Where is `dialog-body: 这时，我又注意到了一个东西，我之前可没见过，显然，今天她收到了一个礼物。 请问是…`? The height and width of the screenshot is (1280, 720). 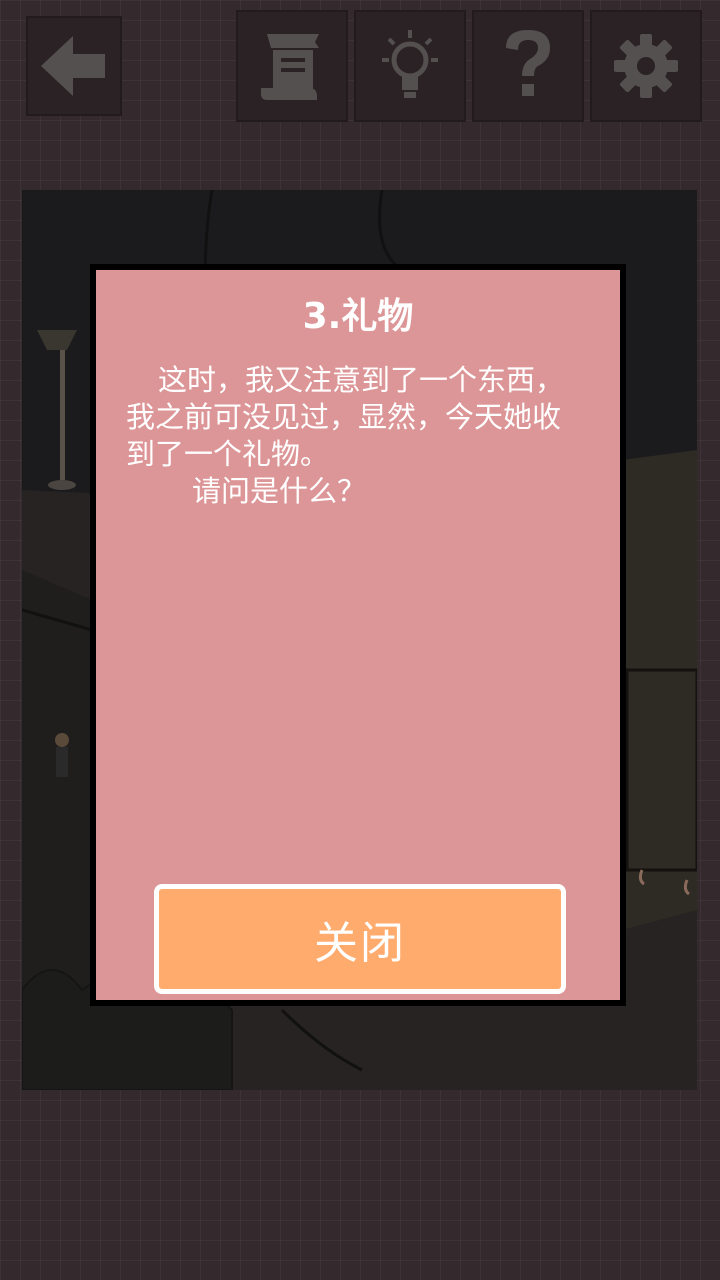 dialog-body: 这时，我又注意到了一个东西，我之前可没见过，显然，今天她收到了一个礼物。 请问是… is located at coordinates (346, 436).